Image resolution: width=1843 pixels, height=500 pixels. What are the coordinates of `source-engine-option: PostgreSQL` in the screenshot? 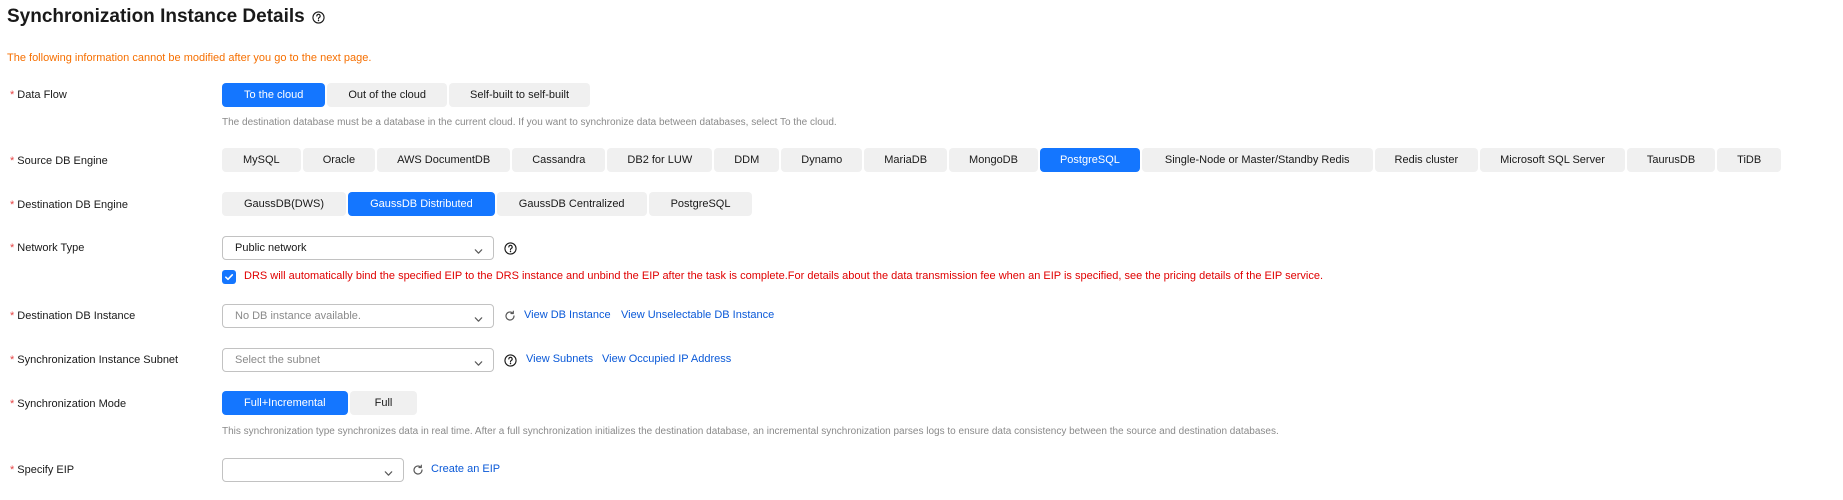 It's located at (1089, 160).